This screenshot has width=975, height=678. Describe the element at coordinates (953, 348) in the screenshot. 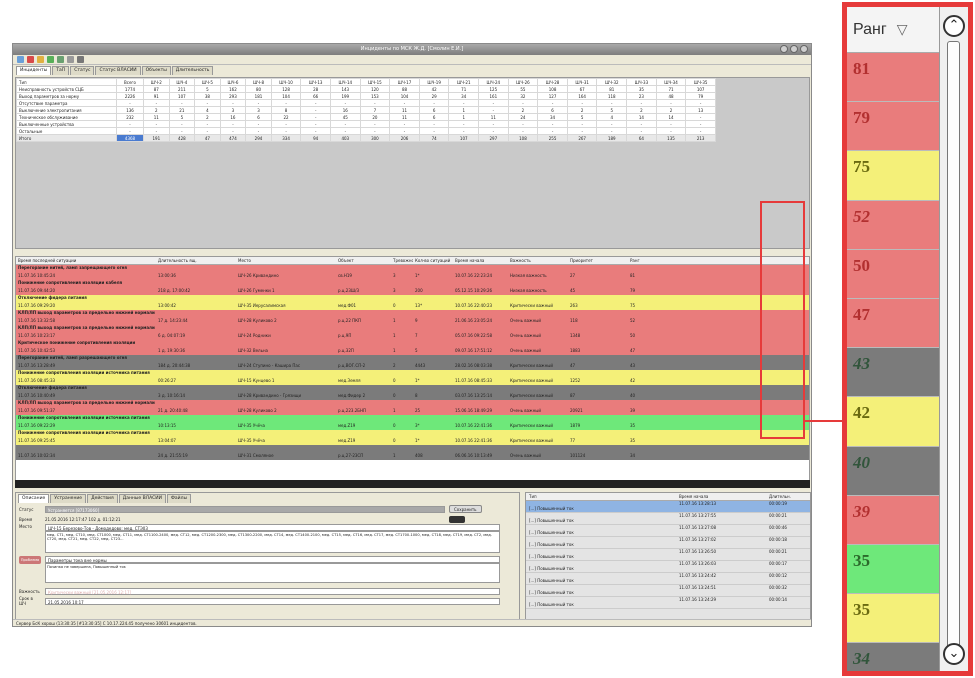

I see `scroll-thumb` at that location.